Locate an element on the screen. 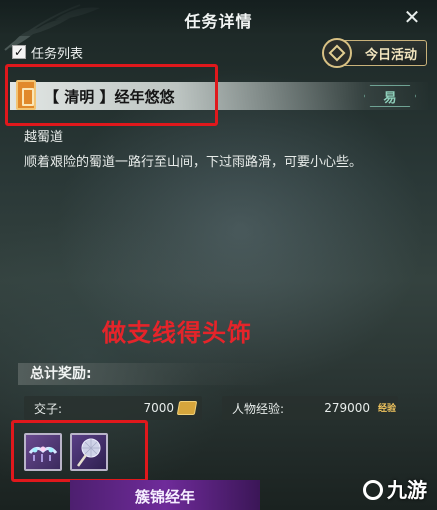  bottom-tab-label: 簇锦经年 is located at coordinates (164, 497).